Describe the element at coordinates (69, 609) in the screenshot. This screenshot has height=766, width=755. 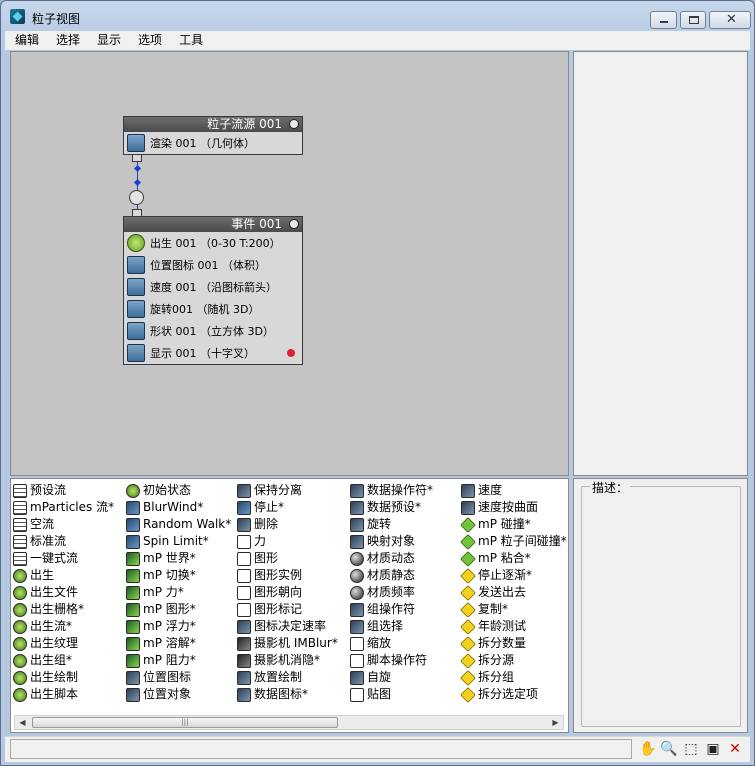
I see `depot-operator-item: 出生栅格*` at that location.